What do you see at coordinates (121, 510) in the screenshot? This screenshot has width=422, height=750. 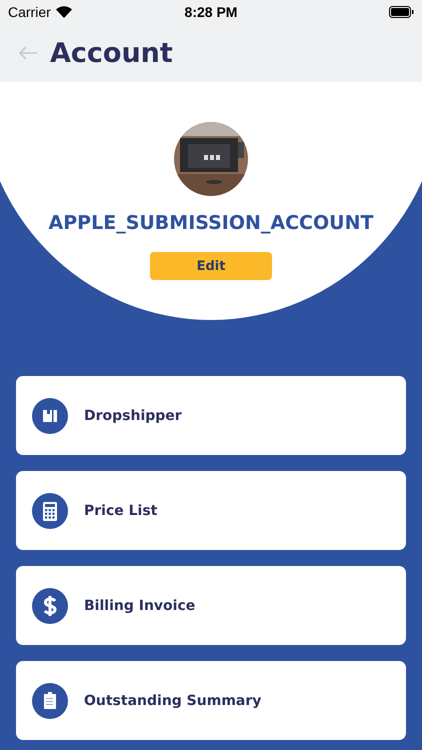 I see `menu-label: Price List` at bounding box center [121, 510].